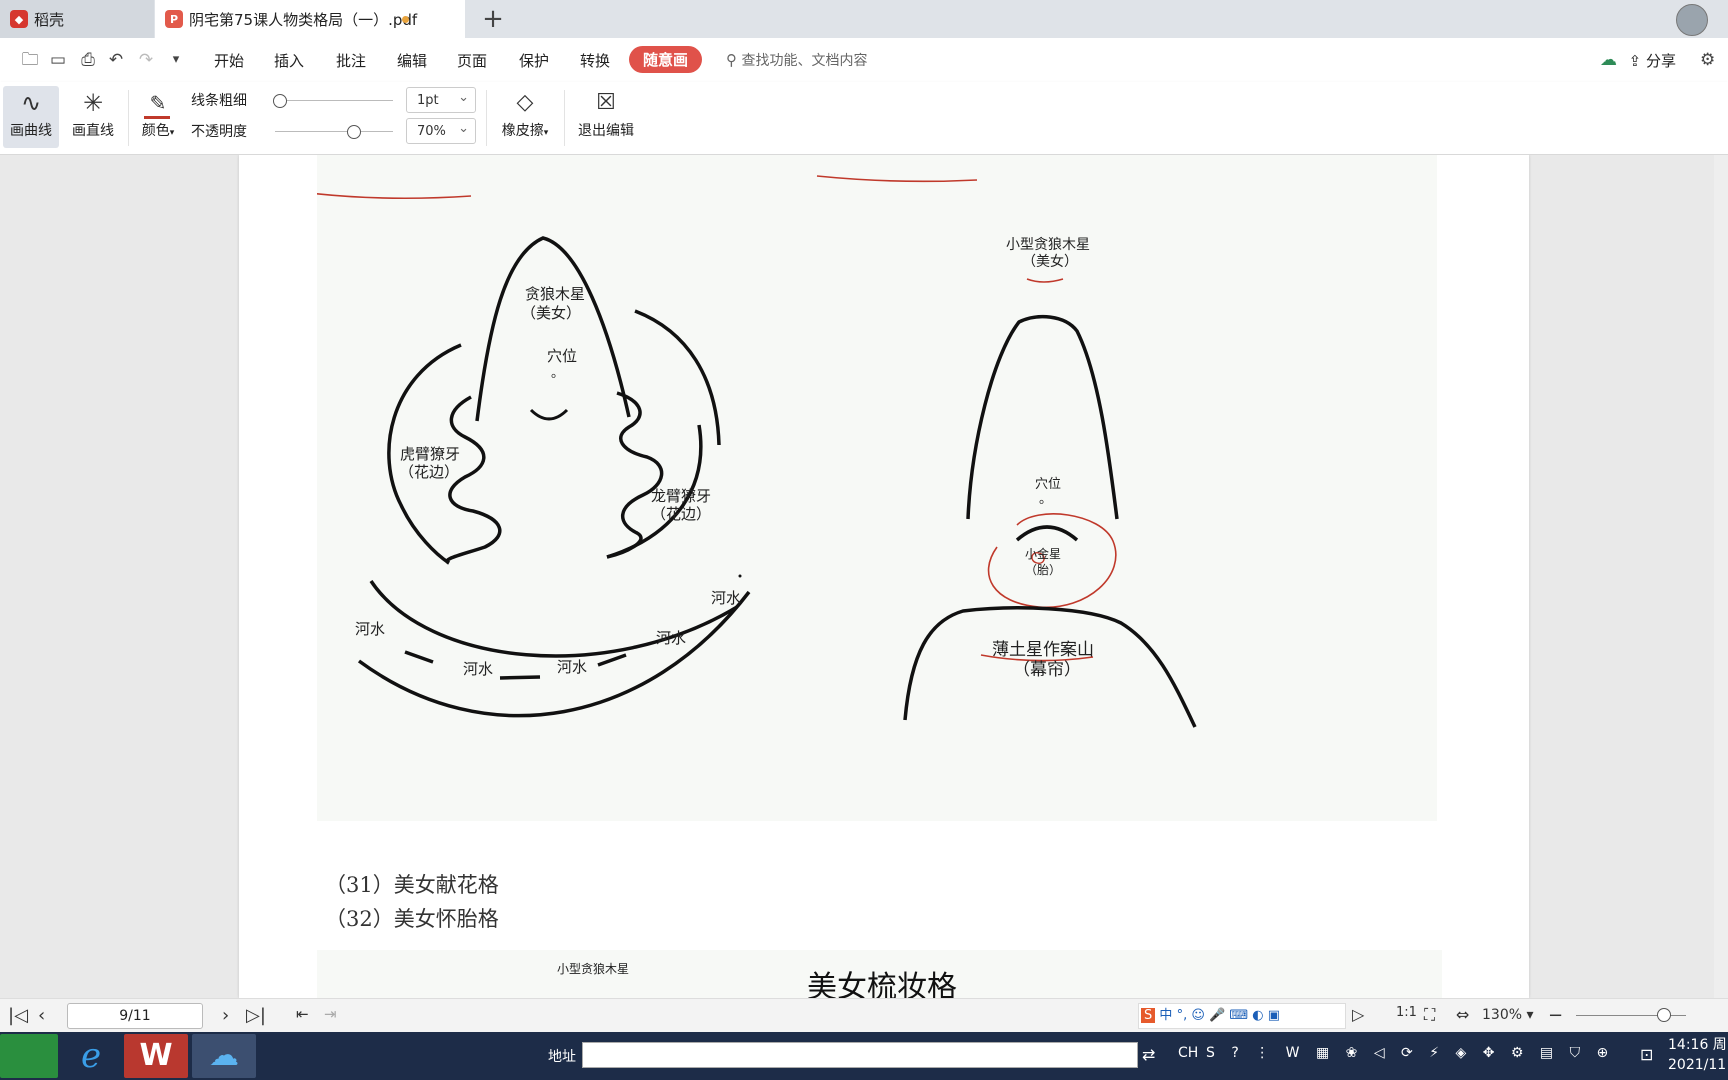 The height and width of the screenshot is (1080, 1728). Describe the element at coordinates (158, 103) in the screenshot. I see `pencil-icon: ✎` at that location.